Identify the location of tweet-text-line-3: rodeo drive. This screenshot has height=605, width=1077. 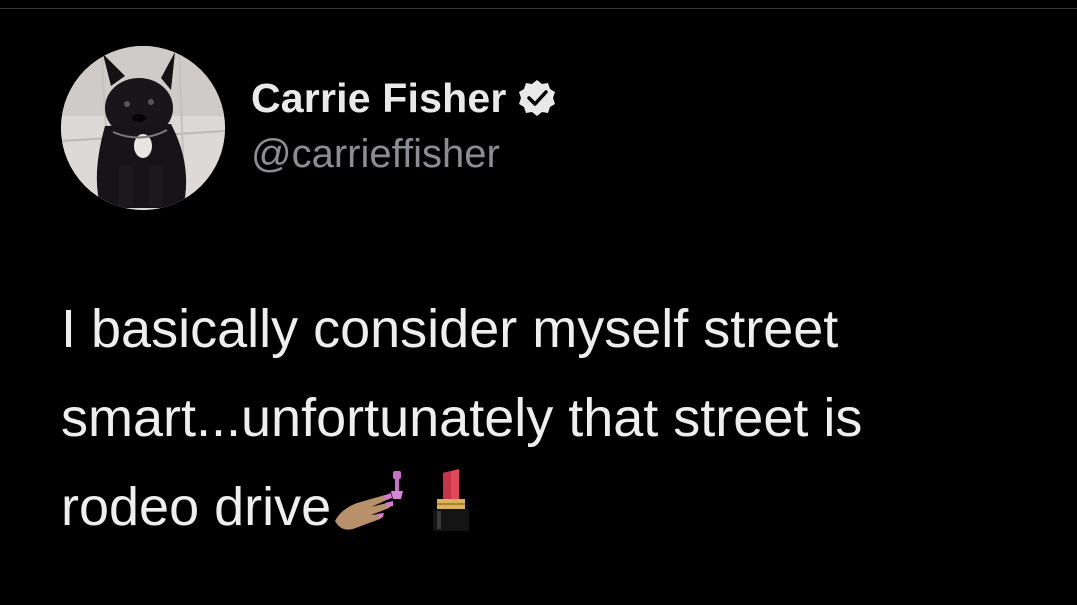
(556, 507).